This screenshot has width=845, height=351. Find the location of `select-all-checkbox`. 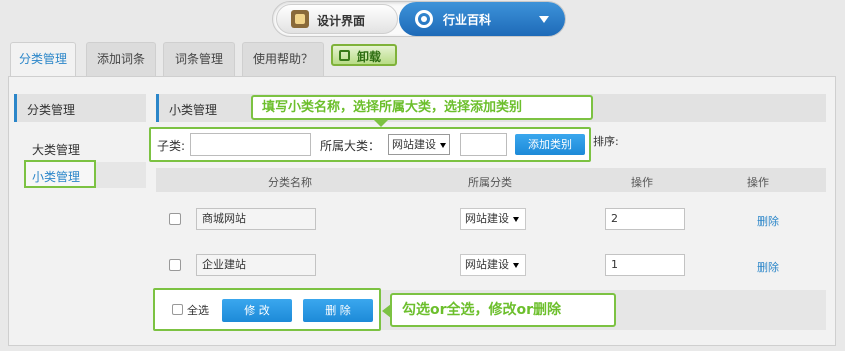

select-all-checkbox is located at coordinates (177, 309).